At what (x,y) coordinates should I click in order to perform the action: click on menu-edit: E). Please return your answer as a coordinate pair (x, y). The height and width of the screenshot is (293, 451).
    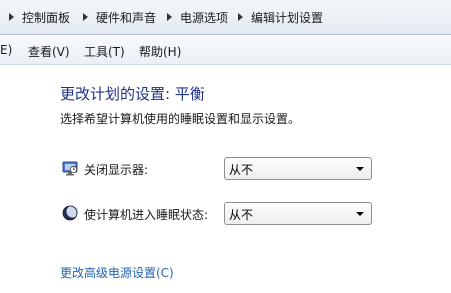
    Looking at the image, I should click on (6, 50).